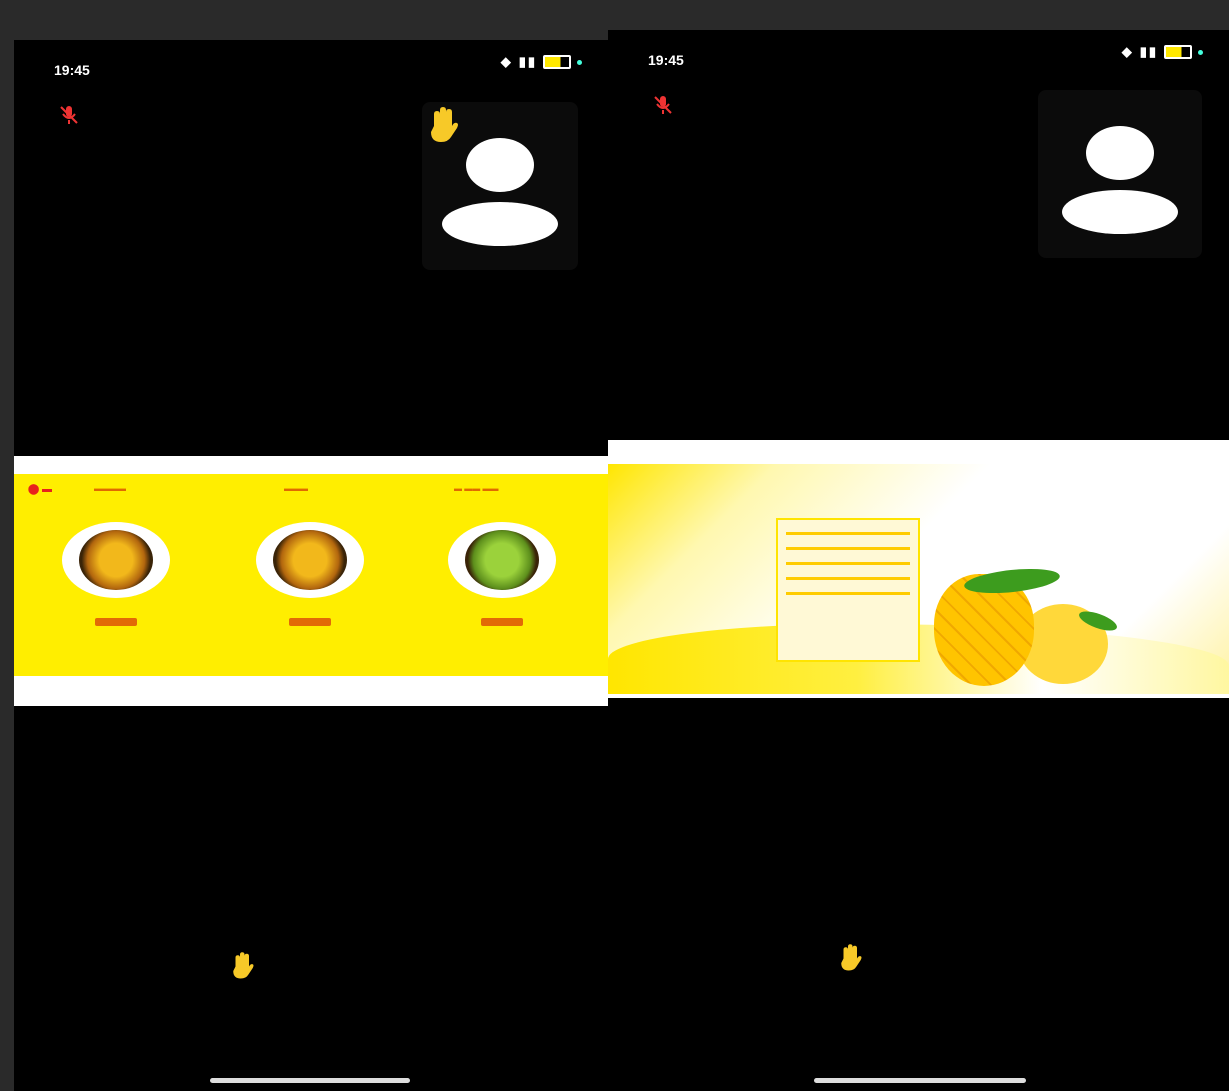  I want to click on self-video-tile, so click(1120, 174).